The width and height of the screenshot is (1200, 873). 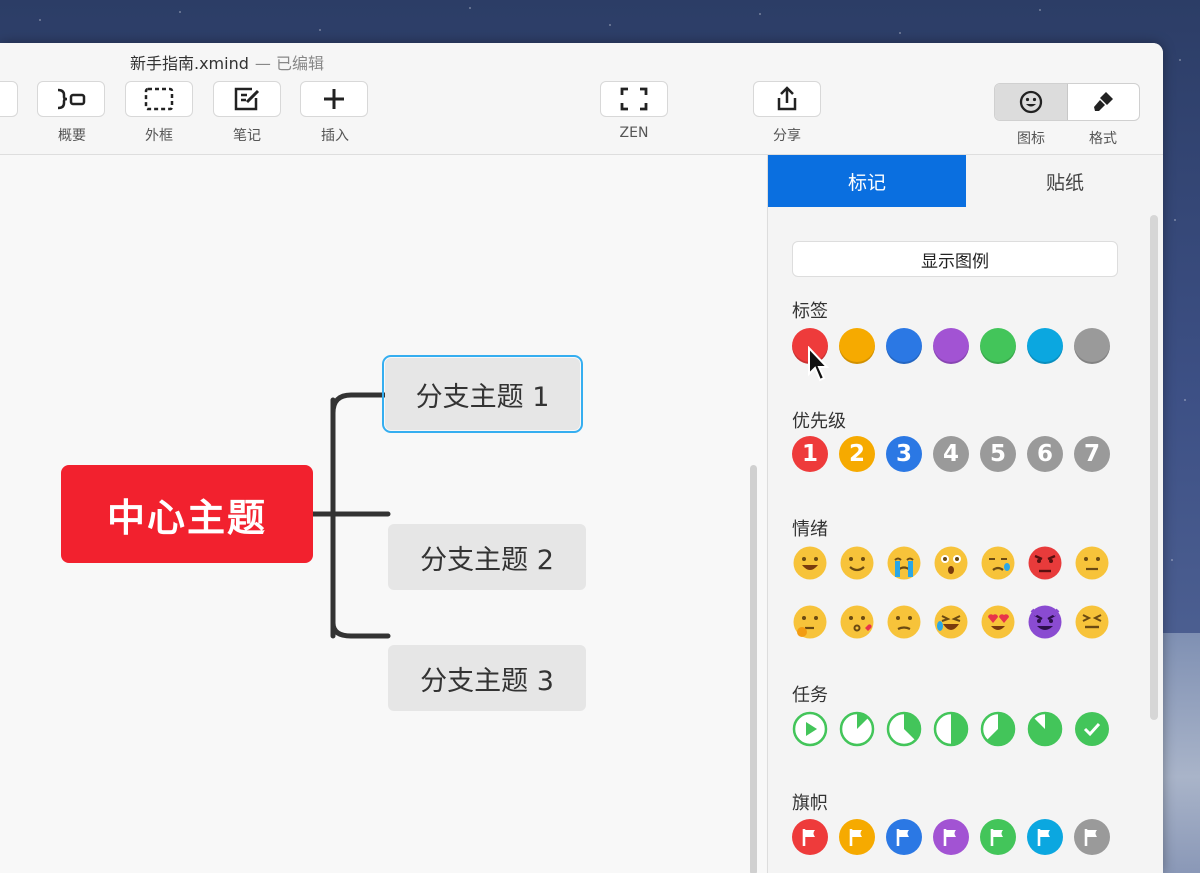 What do you see at coordinates (9, 99) in the screenshot?
I see `partial-toolbar-button` at bounding box center [9, 99].